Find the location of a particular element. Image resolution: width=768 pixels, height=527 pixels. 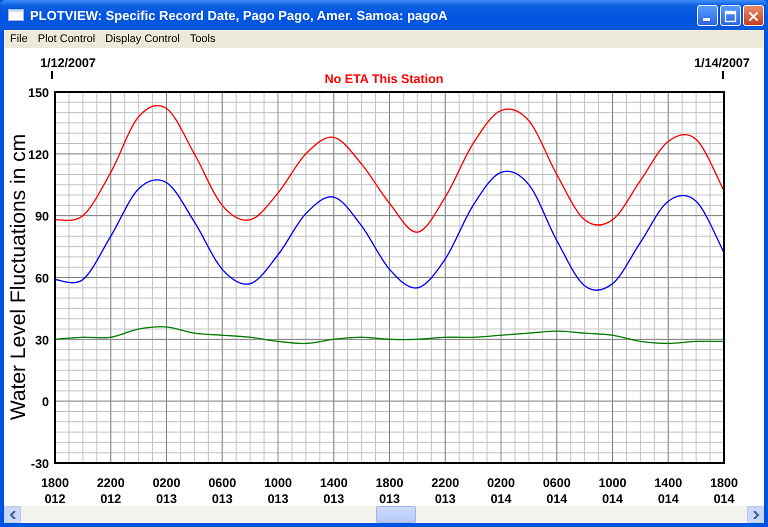

x-tick-label: 1800 014 is located at coordinates (724, 490).